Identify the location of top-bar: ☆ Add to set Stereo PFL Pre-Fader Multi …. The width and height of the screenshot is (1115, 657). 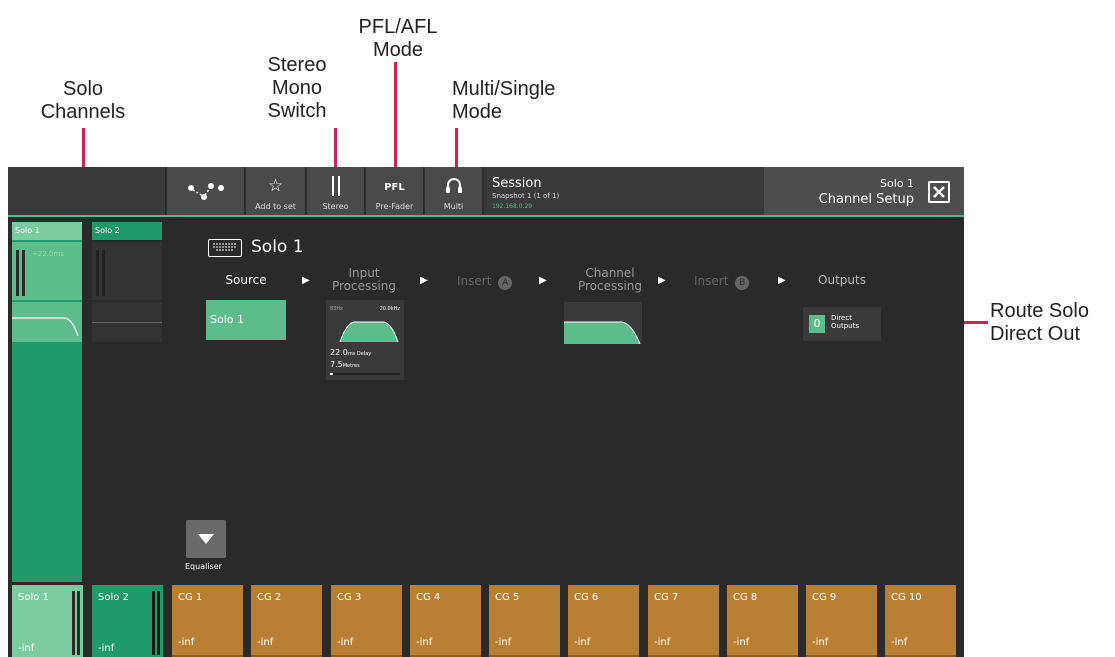
(486, 192).